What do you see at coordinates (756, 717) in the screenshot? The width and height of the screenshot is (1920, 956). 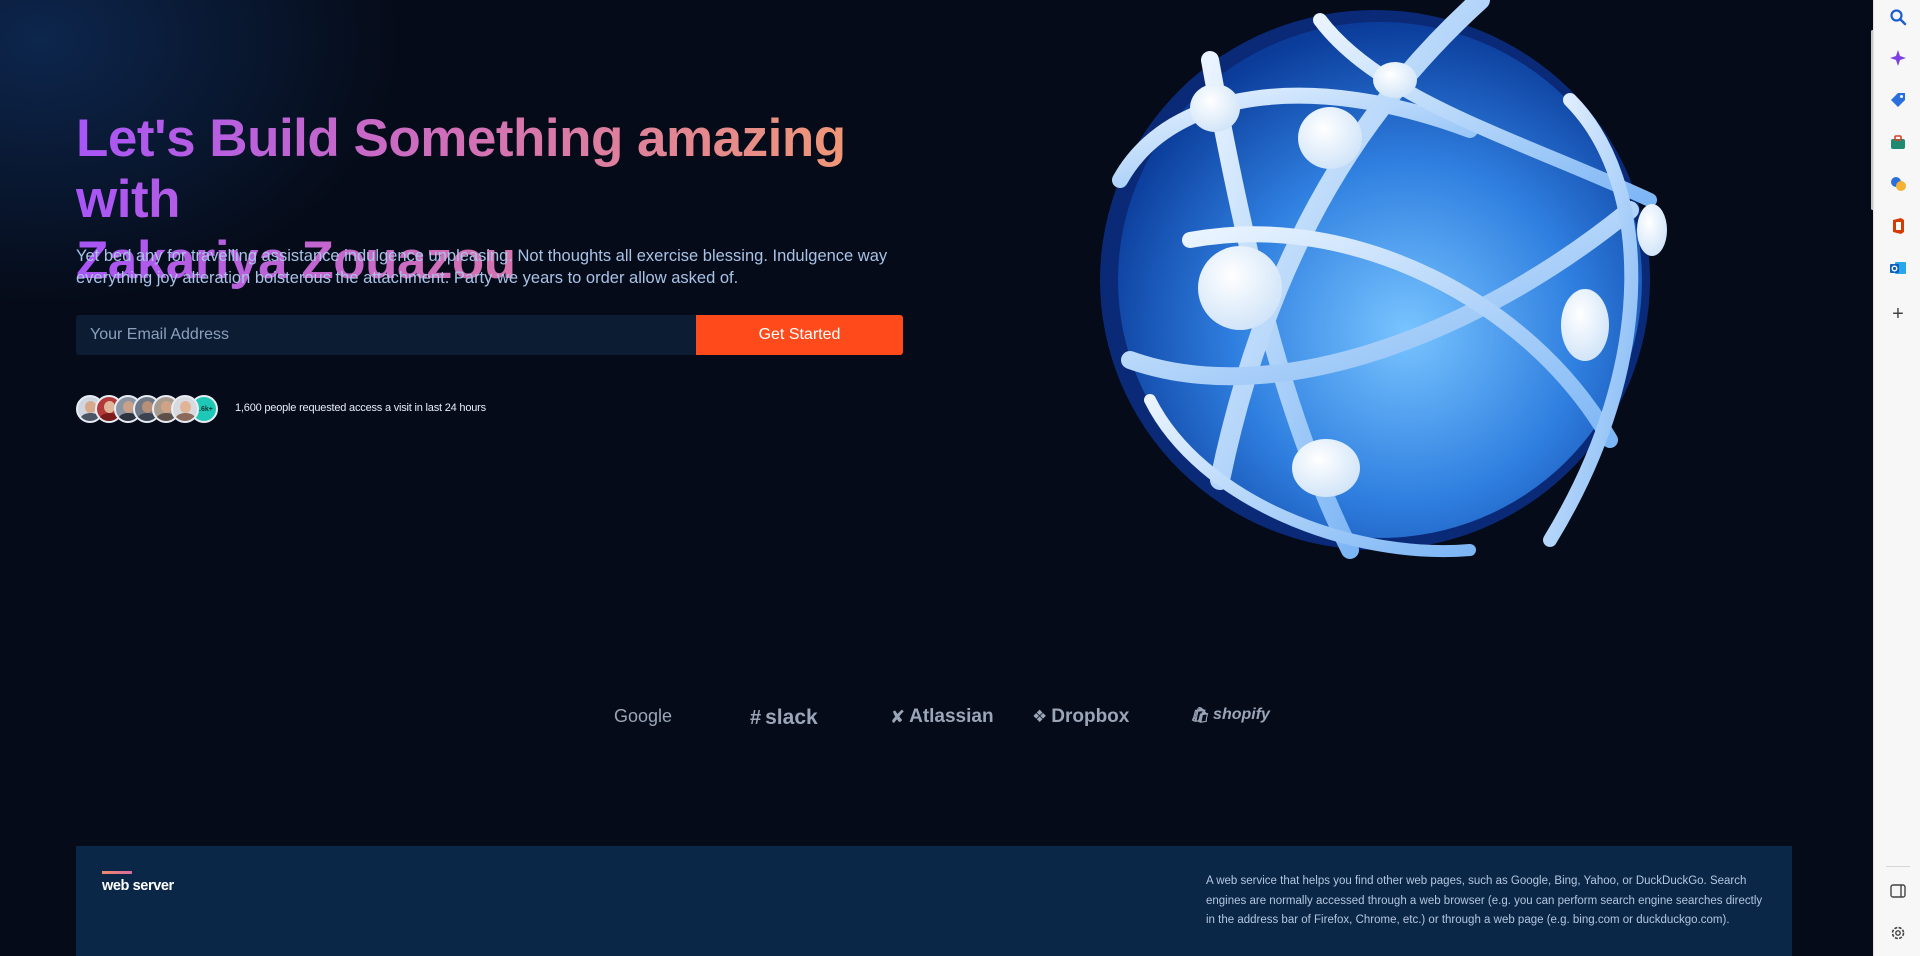 I see `slack-hash-icon: #` at bounding box center [756, 717].